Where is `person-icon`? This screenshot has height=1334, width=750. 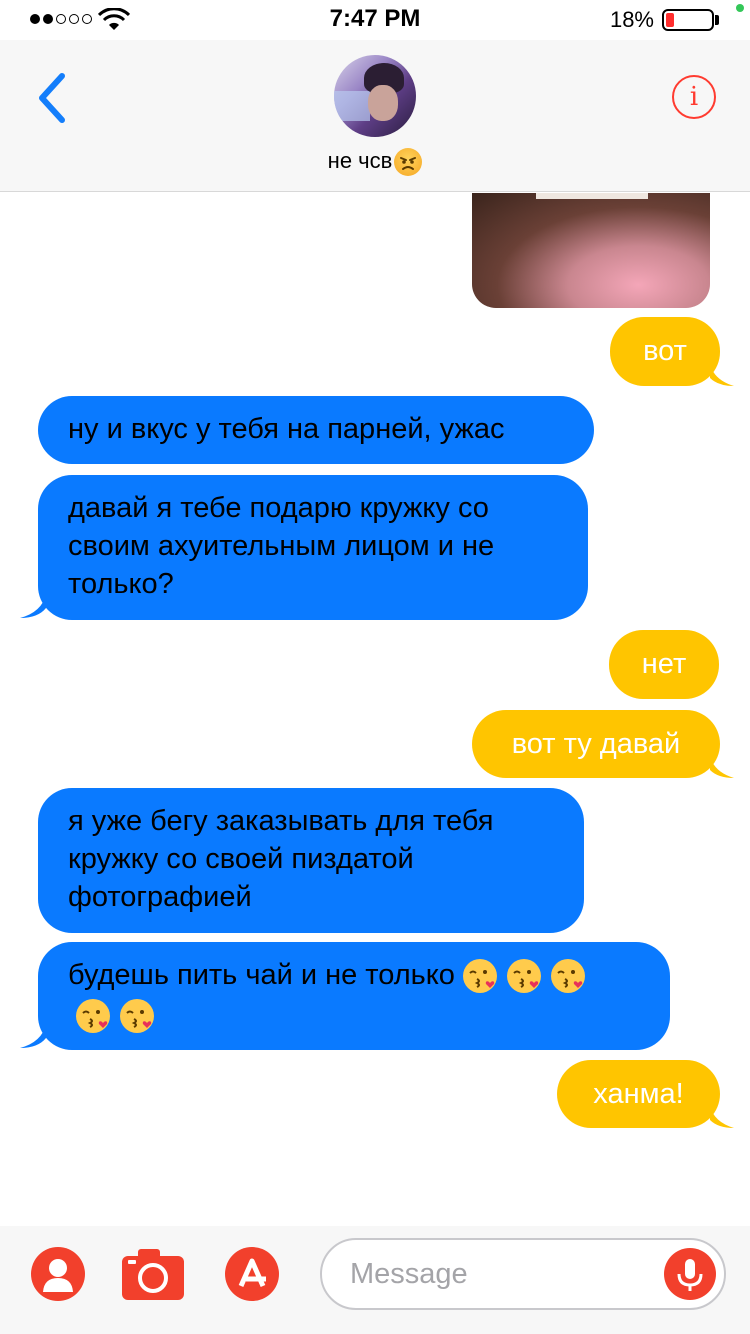 person-icon is located at coordinates (58, 1274).